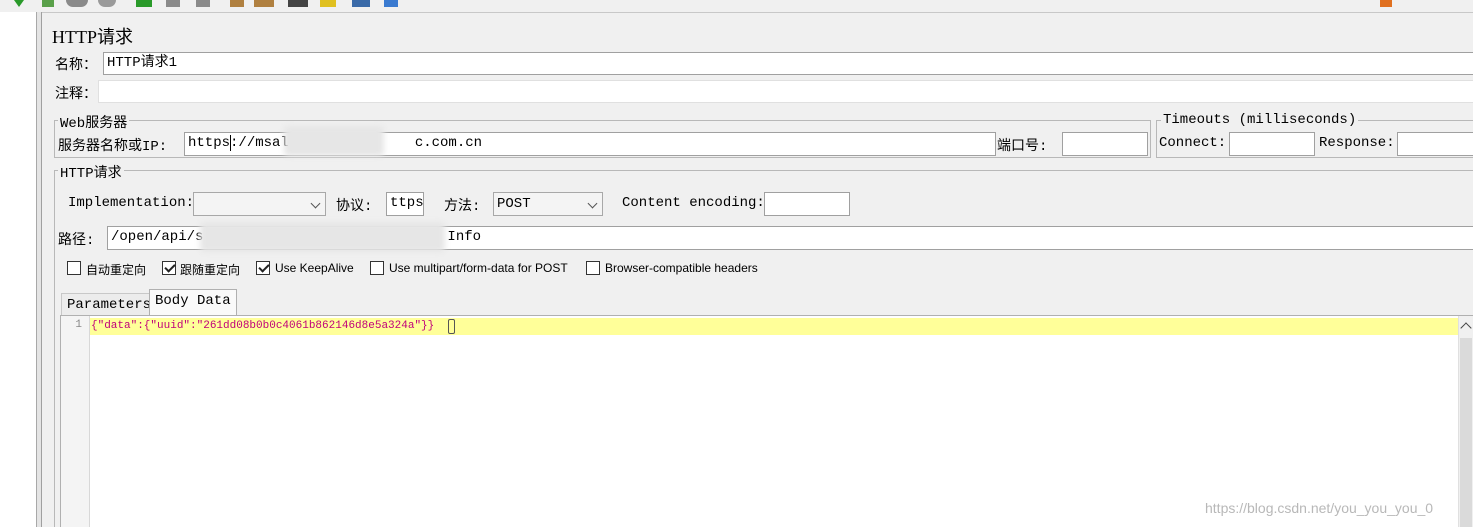 The height and width of the screenshot is (527, 1473). I want to click on port-input, so click(1105, 144).